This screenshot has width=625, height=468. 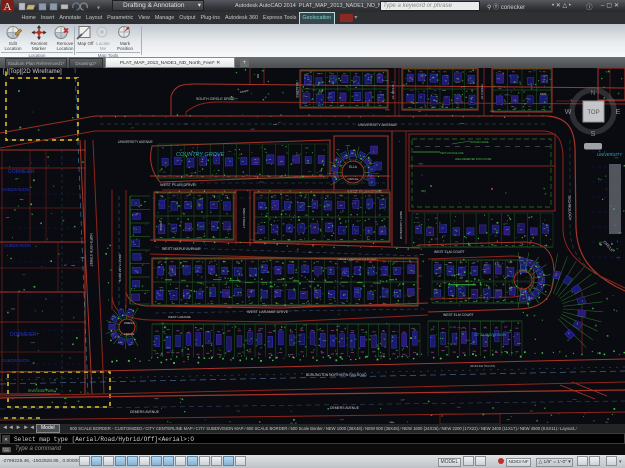 What do you see at coordinates (161, 225) in the screenshot?
I see `svg-text: DRIVE` at bounding box center [161, 225].